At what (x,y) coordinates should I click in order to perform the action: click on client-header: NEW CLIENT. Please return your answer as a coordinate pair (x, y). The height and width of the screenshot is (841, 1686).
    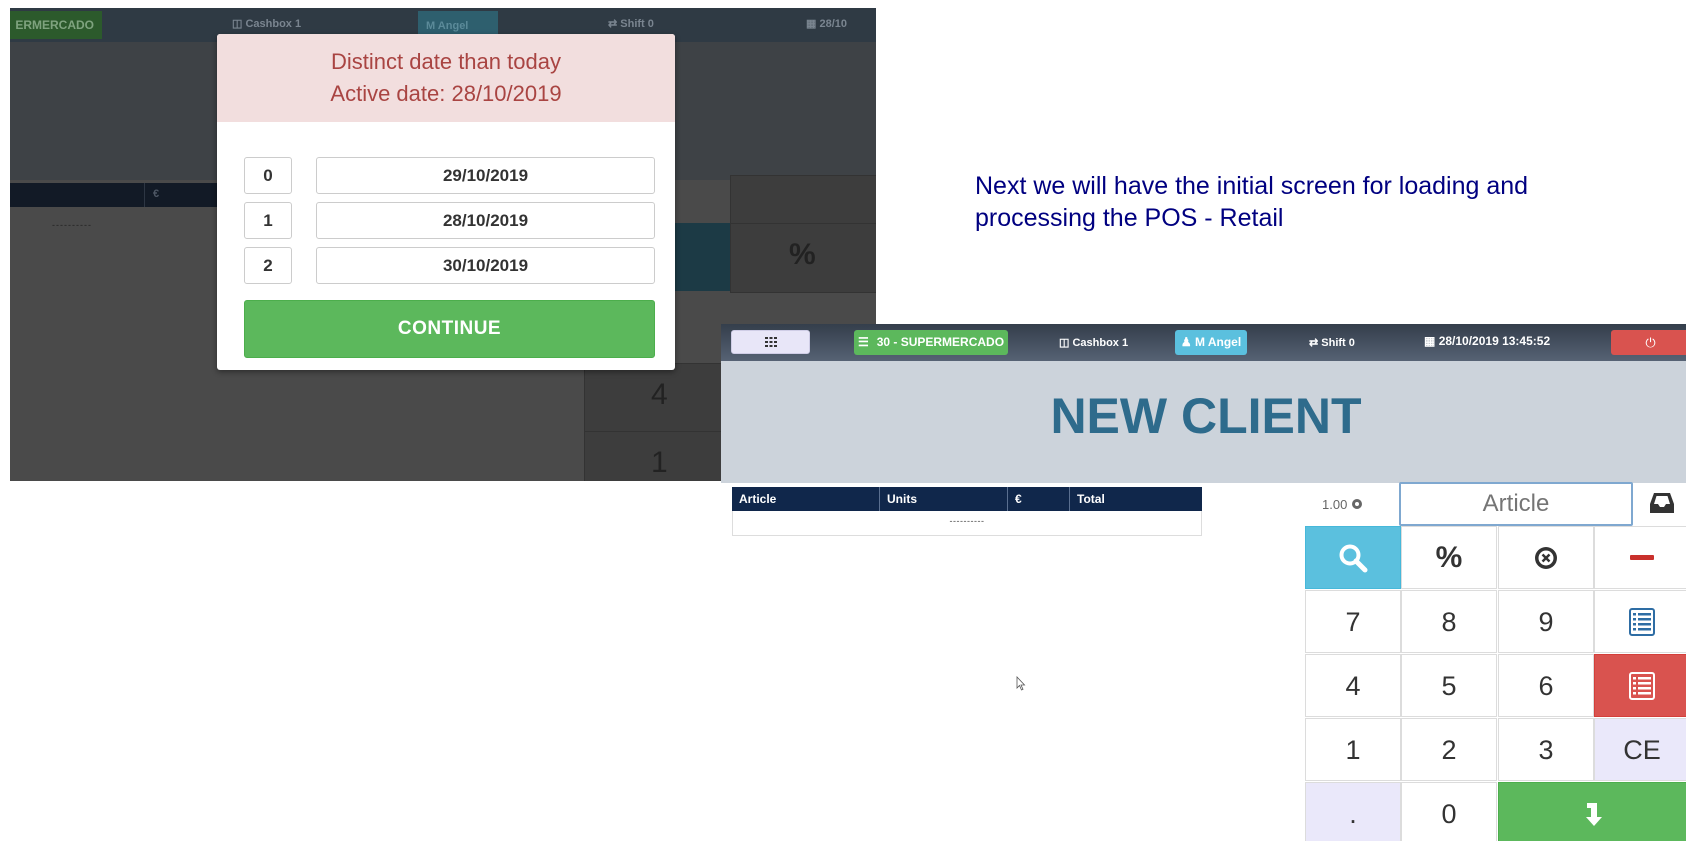
    Looking at the image, I should click on (1203, 422).